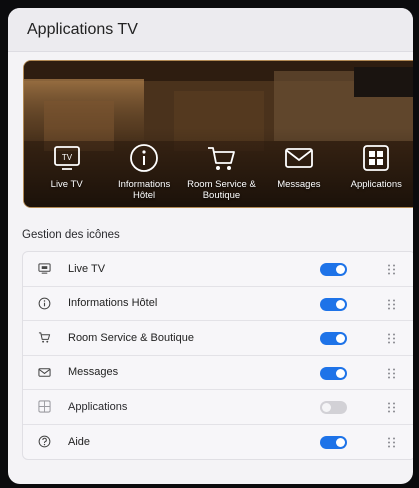 This screenshot has height=488, width=419. What do you see at coordinates (93, 372) in the screenshot?
I see `list-item-label: Messages` at bounding box center [93, 372].